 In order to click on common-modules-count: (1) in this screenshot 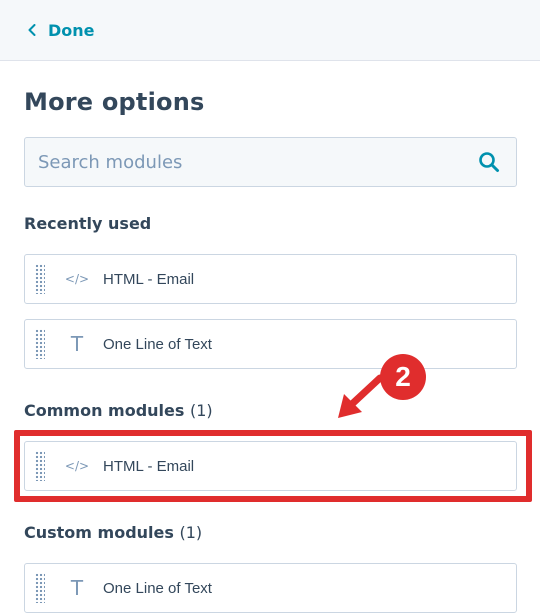, I will do `click(201, 410)`.